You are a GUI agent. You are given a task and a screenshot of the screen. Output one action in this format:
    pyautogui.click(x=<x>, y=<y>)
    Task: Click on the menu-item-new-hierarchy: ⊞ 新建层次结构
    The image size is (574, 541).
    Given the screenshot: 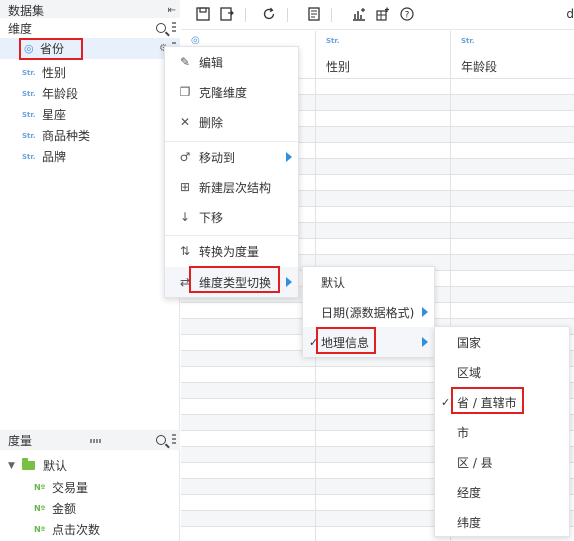 What is the action you would take?
    pyautogui.click(x=231, y=187)
    